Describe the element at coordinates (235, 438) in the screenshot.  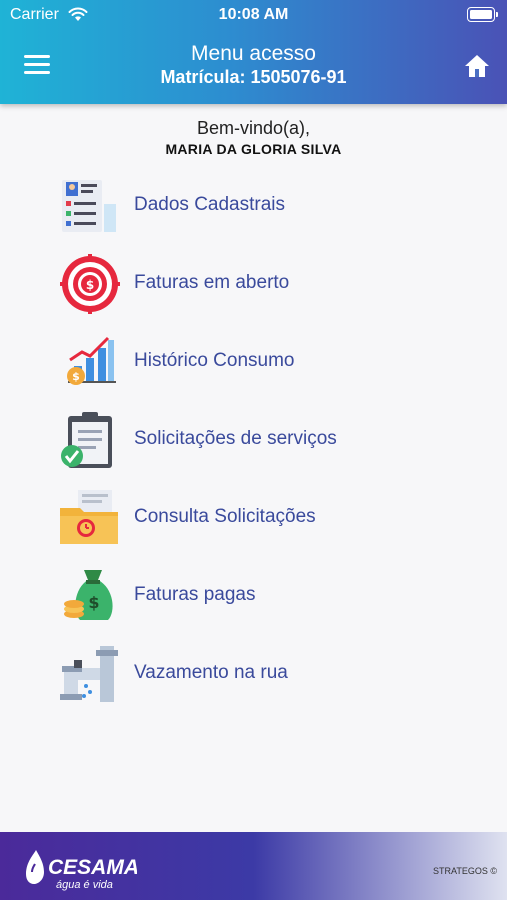
I see `menu-item-label: Solicitações de serviços` at that location.